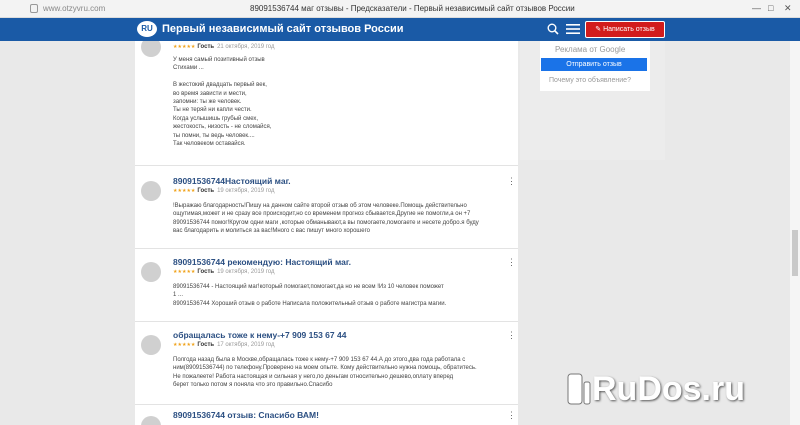  I want to click on minimize-icon: —, so click(756, 8).